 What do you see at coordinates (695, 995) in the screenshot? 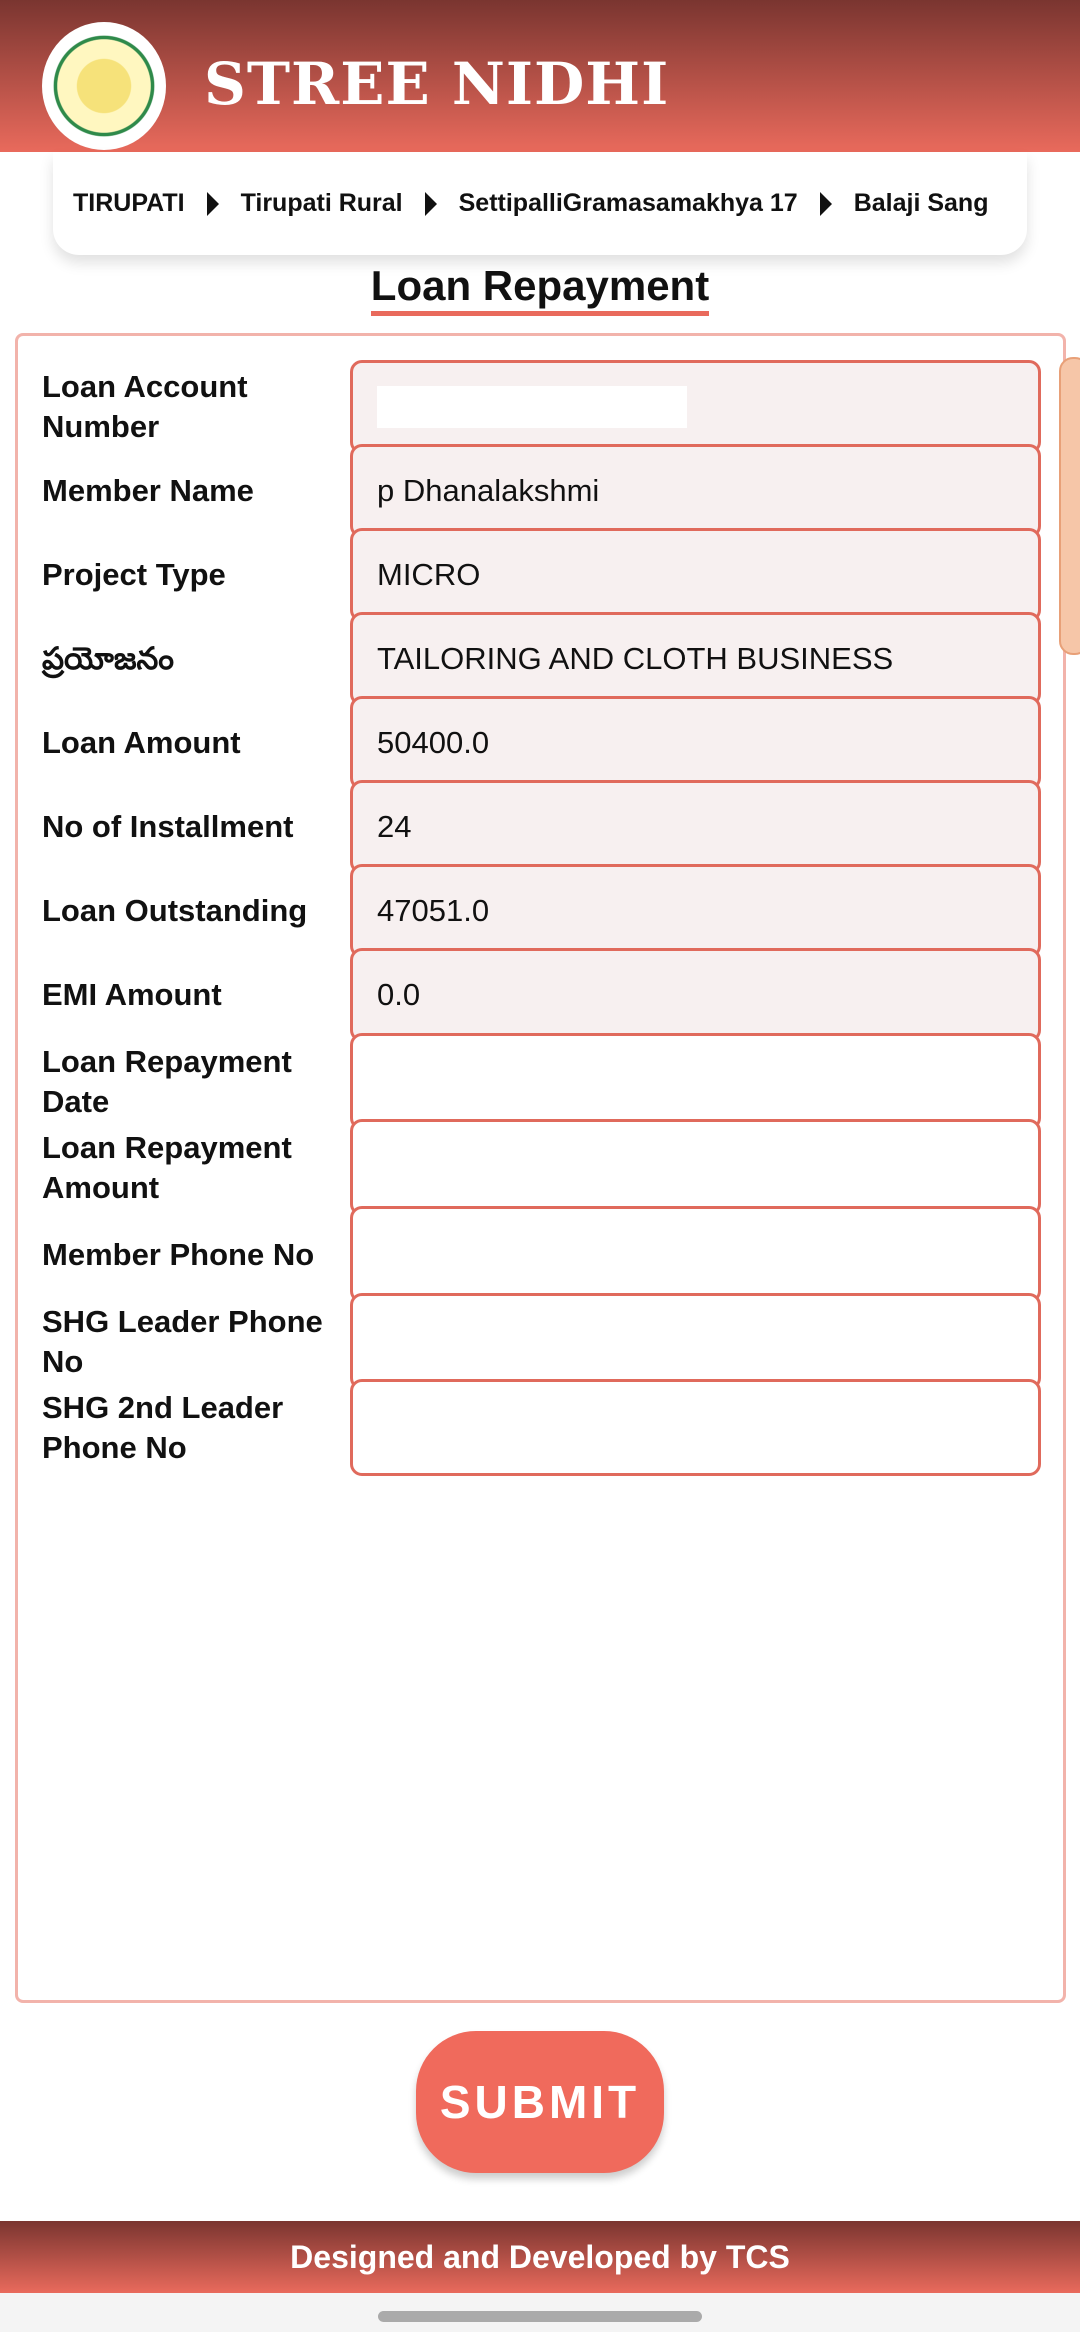
I see `field-input: 0.0` at bounding box center [695, 995].